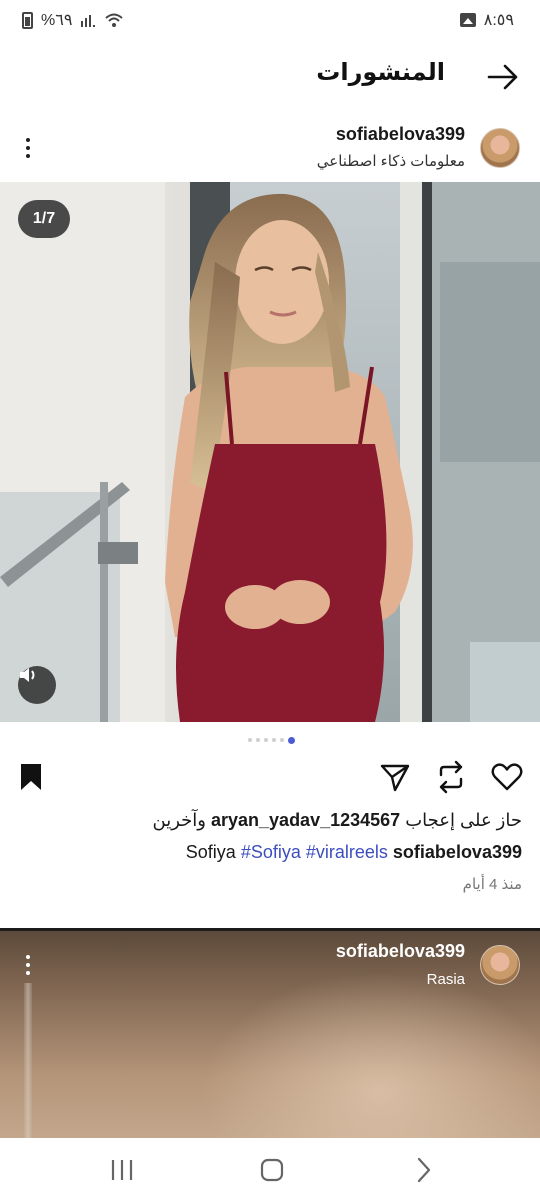 Image resolution: width=540 pixels, height=1200 pixels. I want to click on status-left: %٦٩, so click(73, 20).